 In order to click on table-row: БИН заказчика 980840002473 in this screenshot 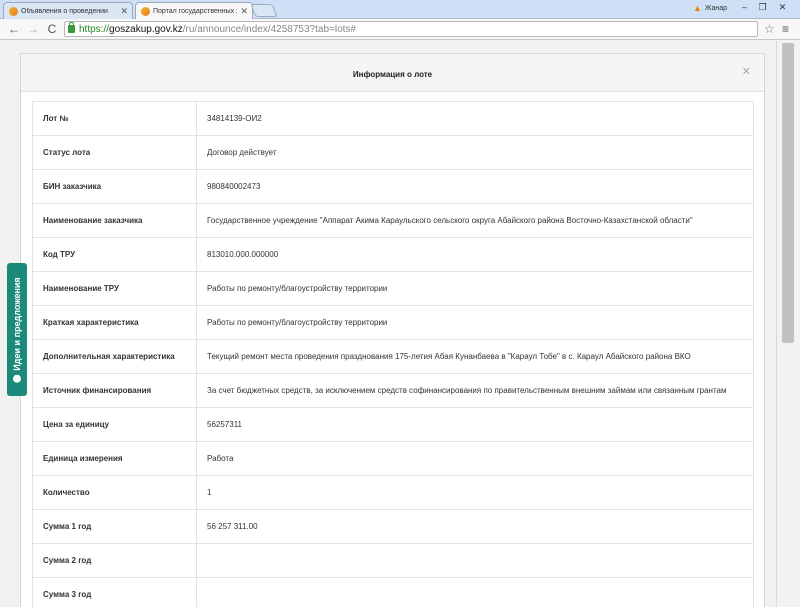, I will do `click(393, 186)`.